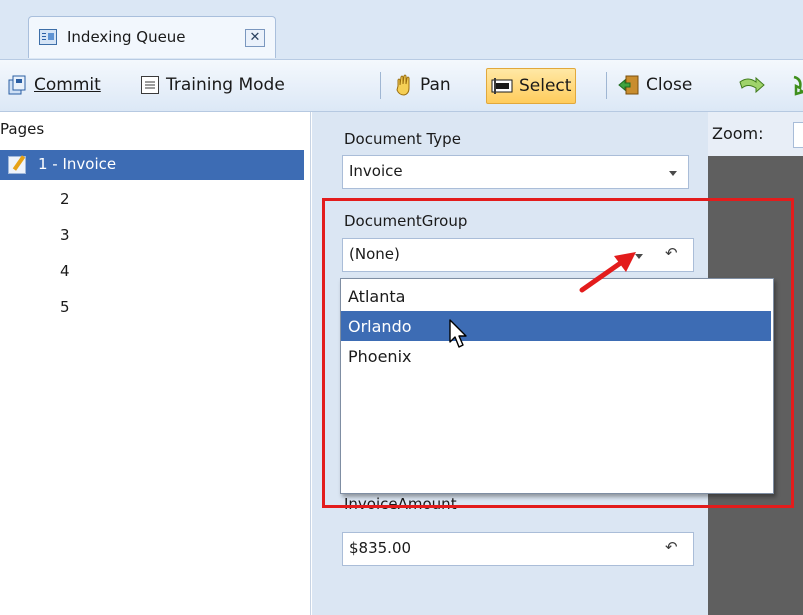 This screenshot has height=615, width=803. Describe the element at coordinates (255, 38) in the screenshot. I see `tab-close-button: ✕` at that location.